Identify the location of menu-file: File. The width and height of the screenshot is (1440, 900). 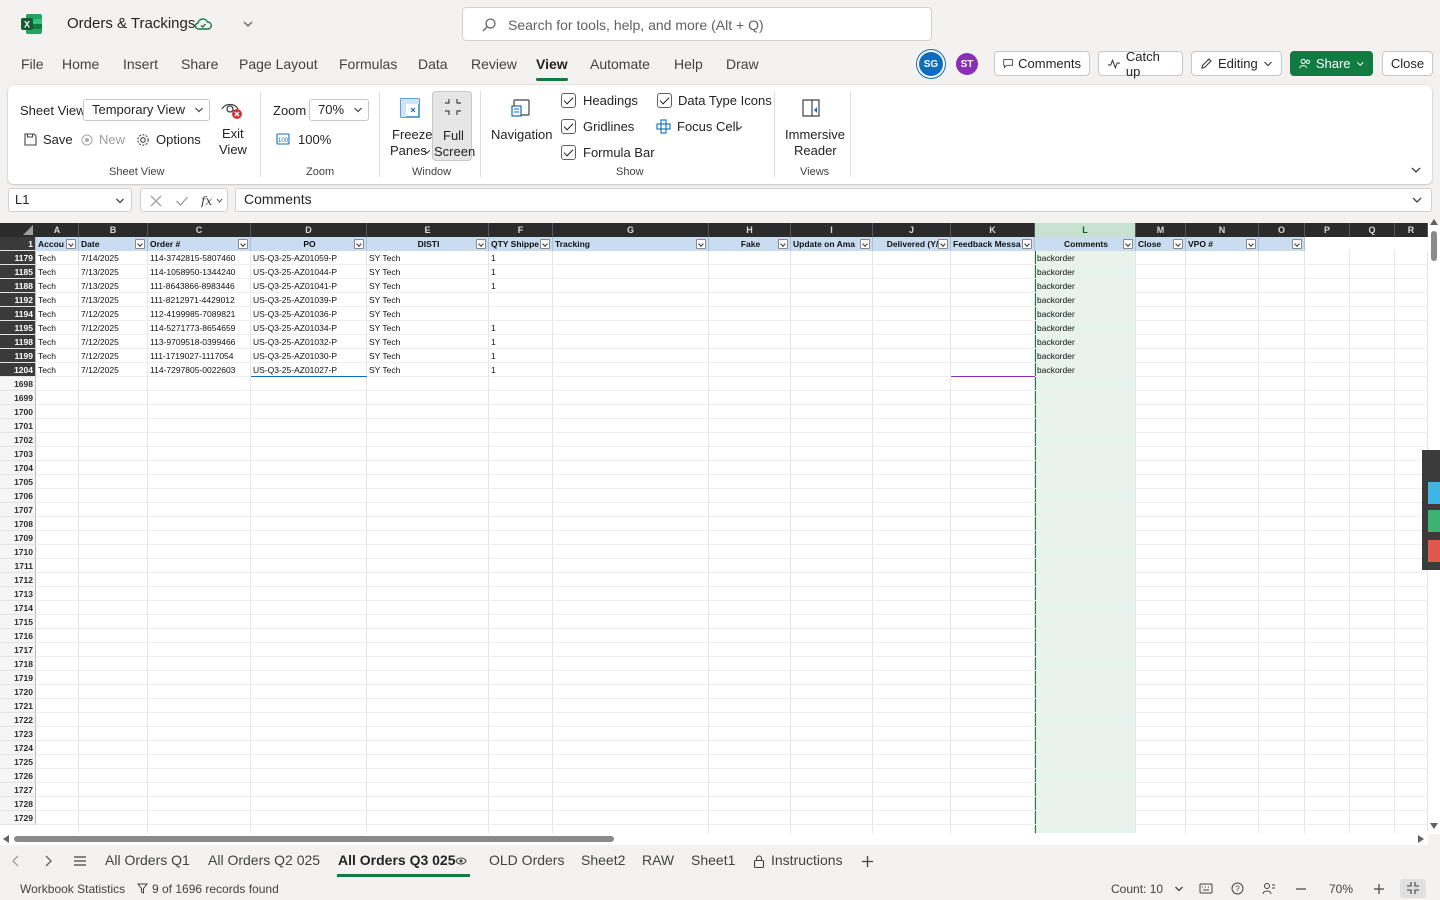
(32, 64).